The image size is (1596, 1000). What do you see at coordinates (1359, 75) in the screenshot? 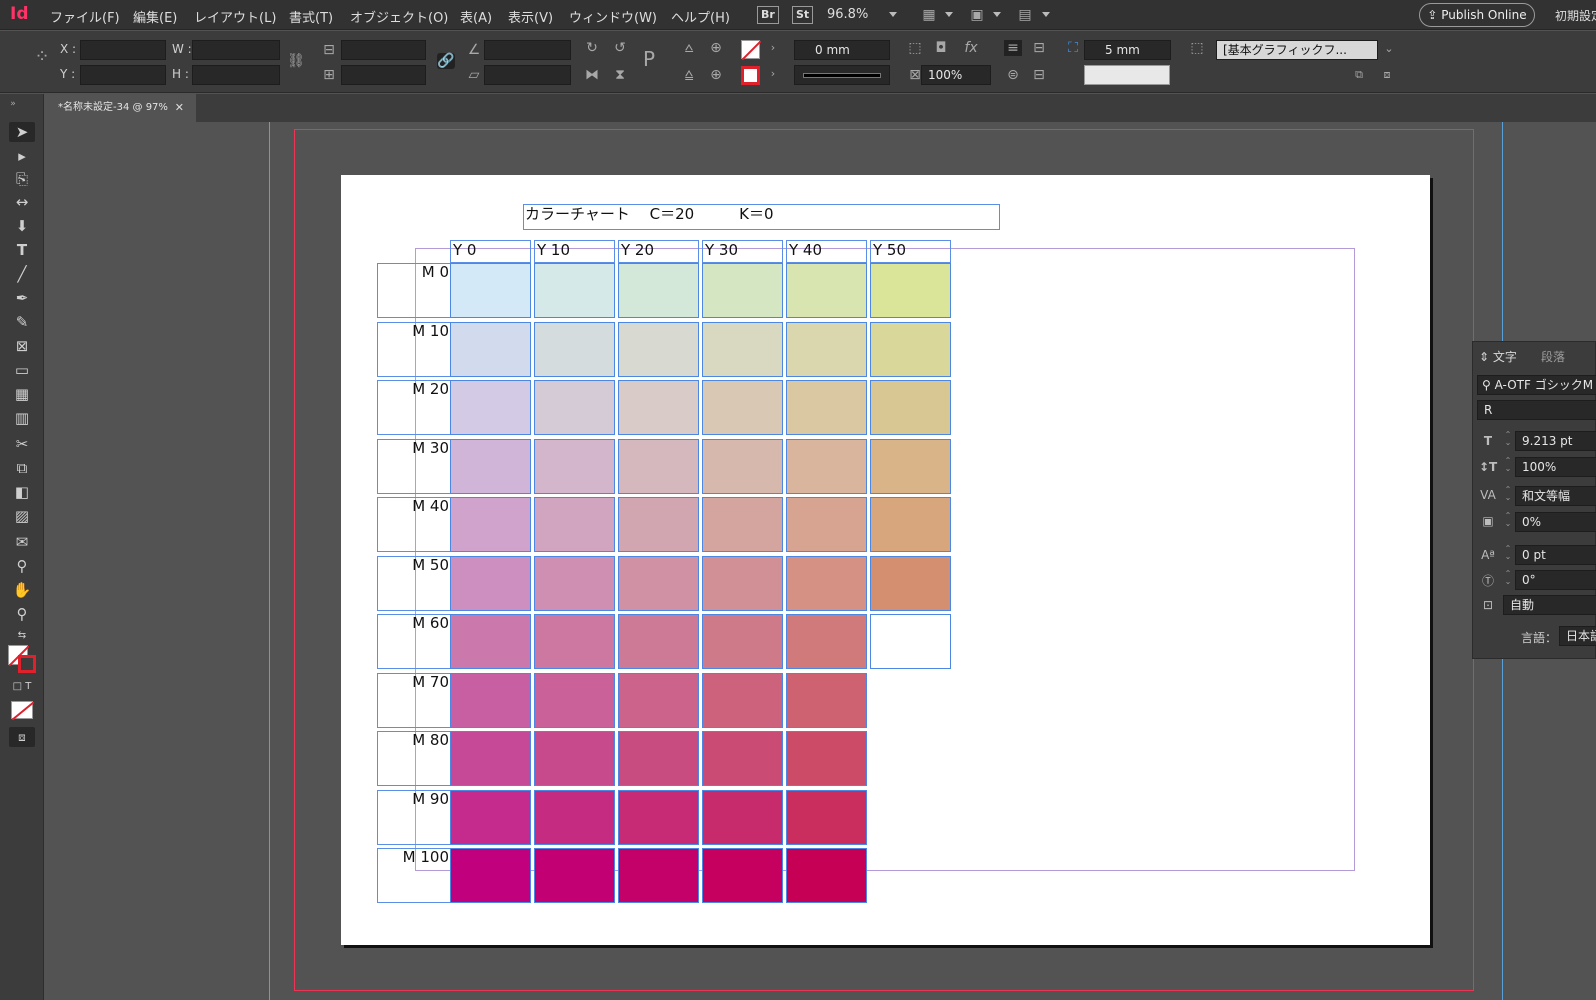
I see `clear-overrides-icon: ⧉` at bounding box center [1359, 75].